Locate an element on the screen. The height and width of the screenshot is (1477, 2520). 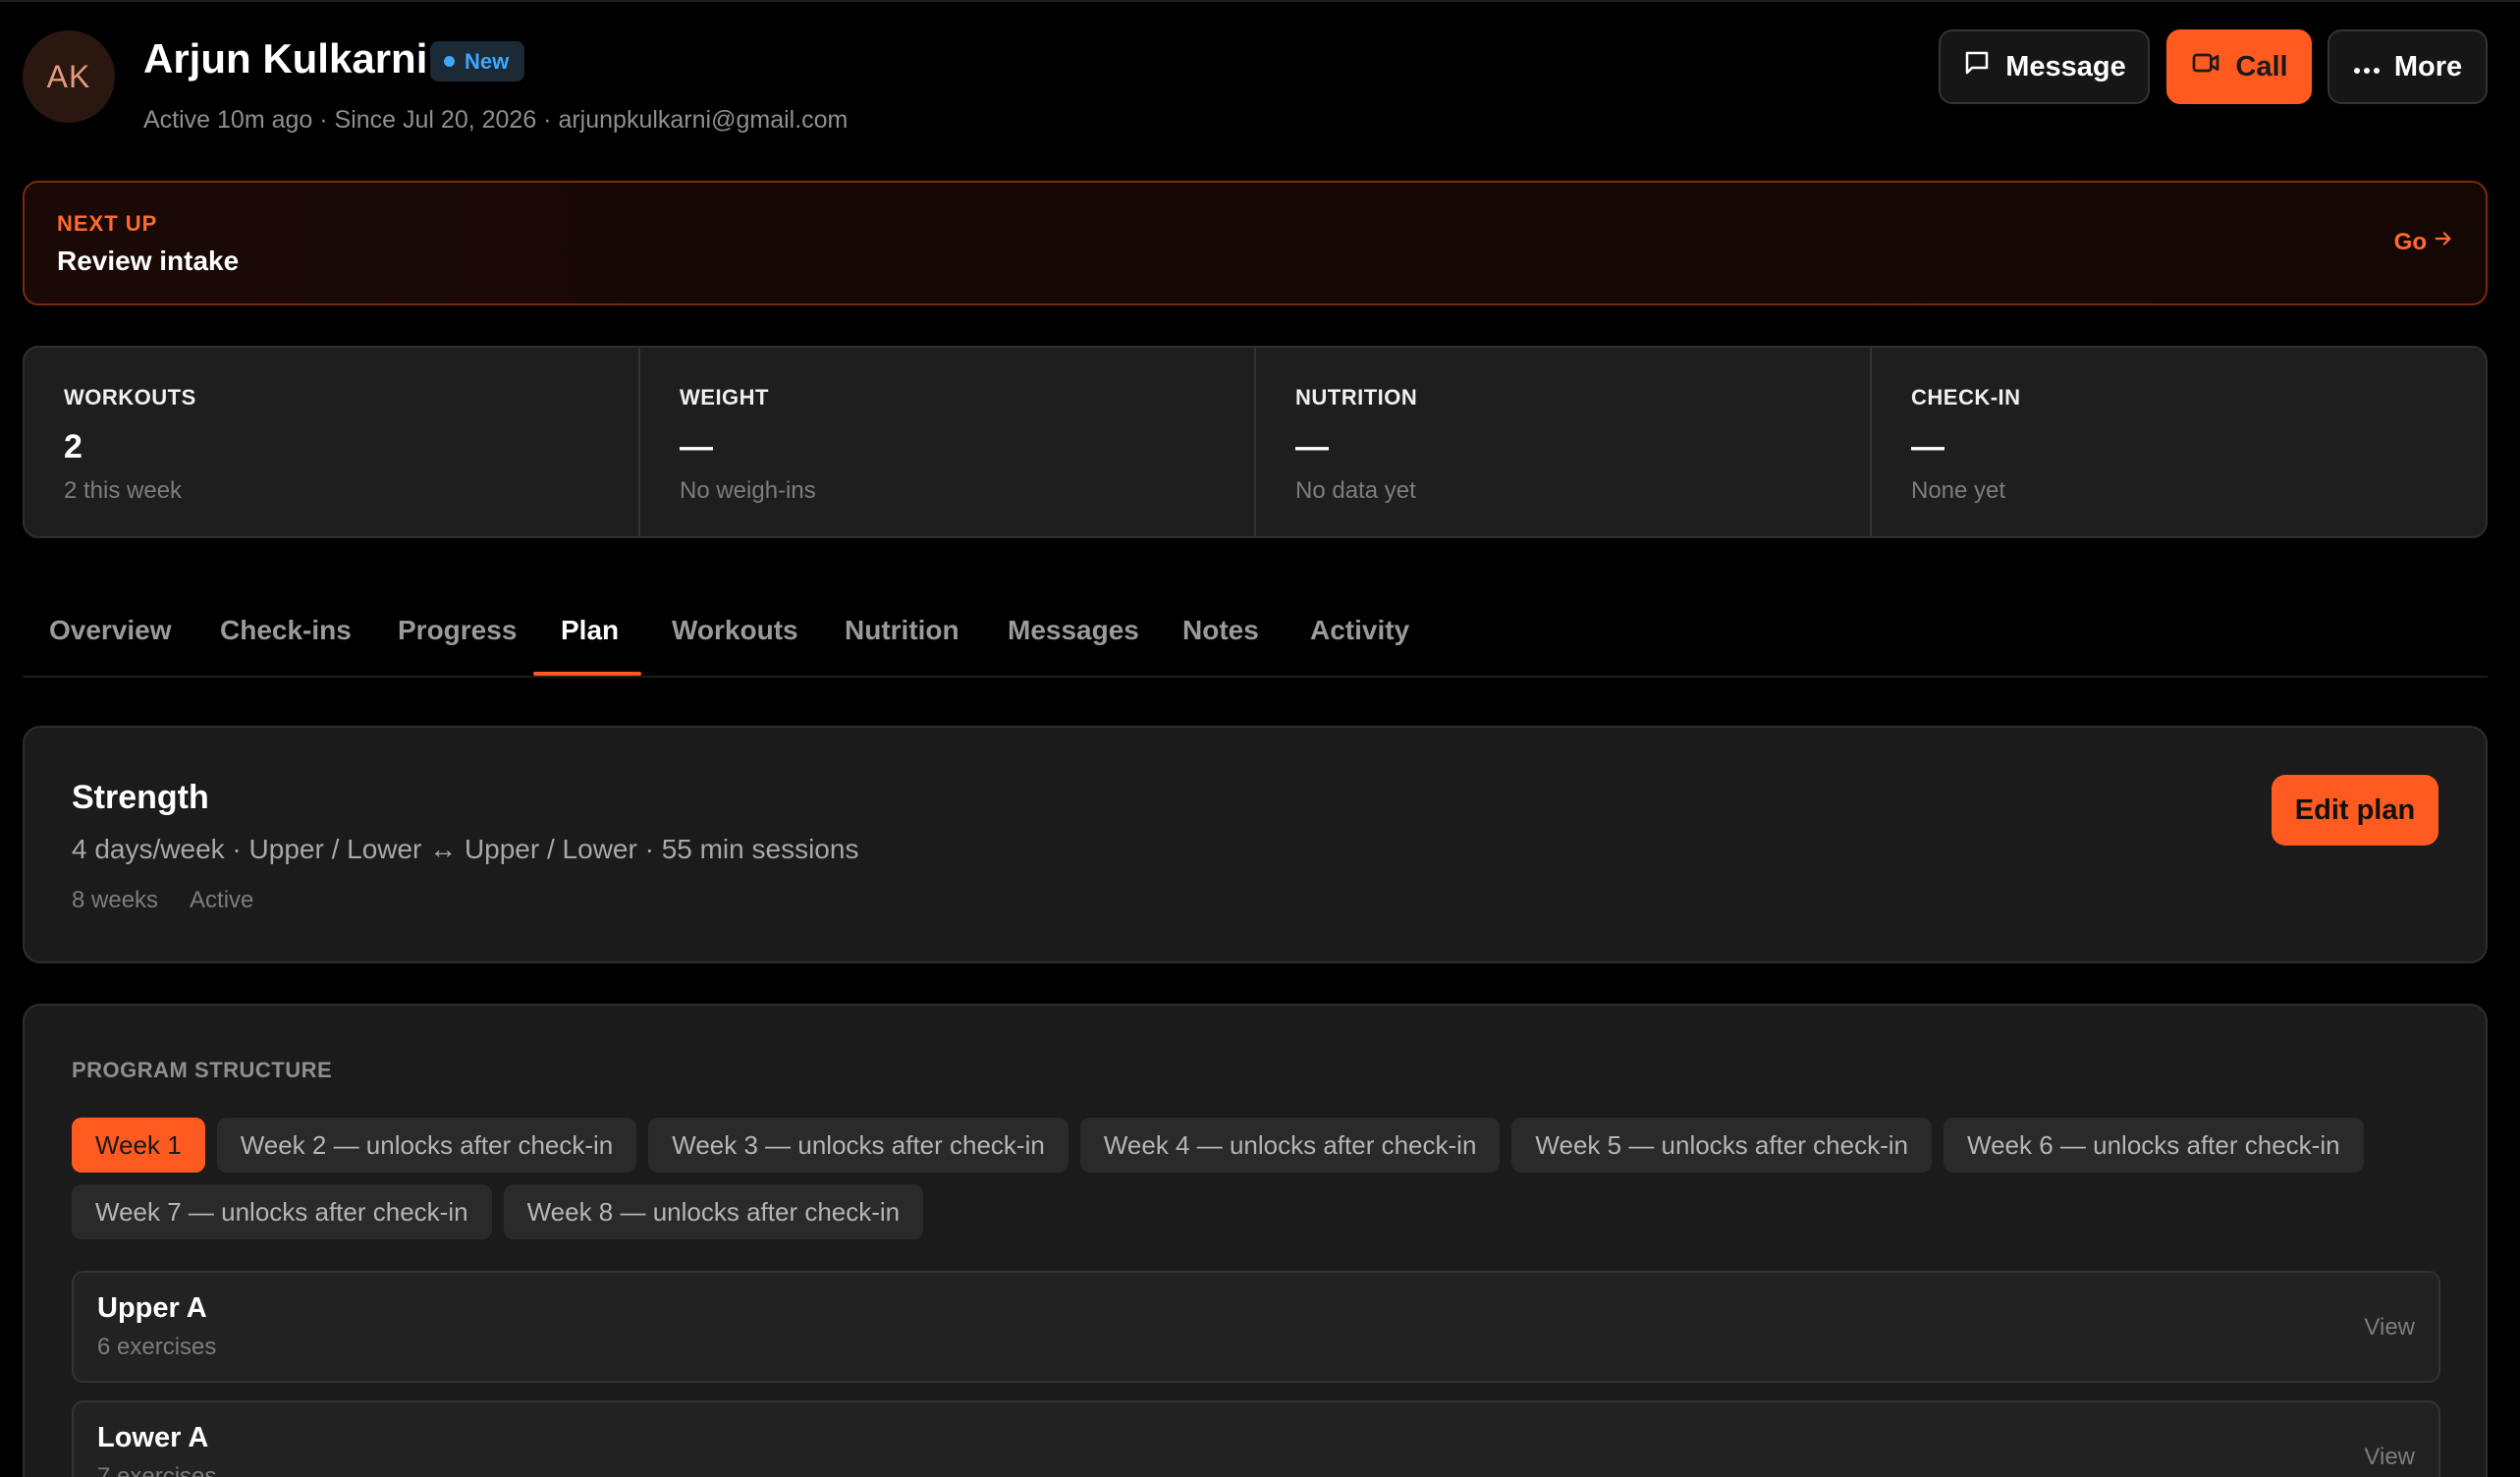
tab-activity: Activity is located at coordinates (1359, 630).